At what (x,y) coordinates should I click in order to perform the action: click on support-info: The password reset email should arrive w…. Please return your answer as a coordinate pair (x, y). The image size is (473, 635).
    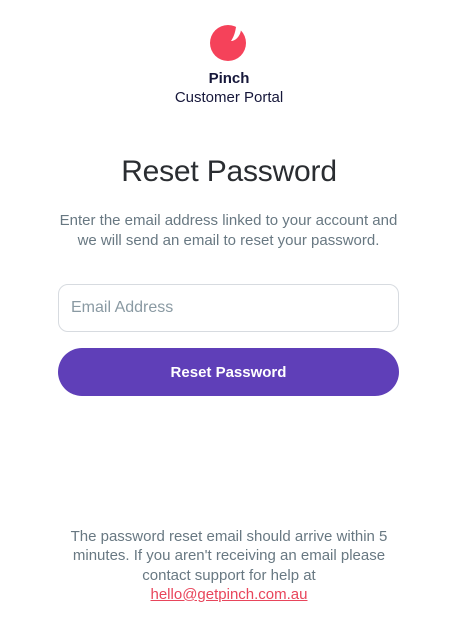
    Looking at the image, I should click on (229, 565).